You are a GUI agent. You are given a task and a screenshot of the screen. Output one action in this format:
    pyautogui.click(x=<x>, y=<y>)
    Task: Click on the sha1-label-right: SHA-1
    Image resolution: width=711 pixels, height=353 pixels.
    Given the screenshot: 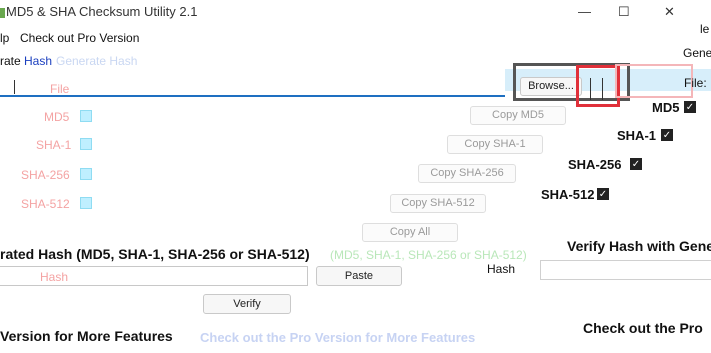 What is the action you would take?
    pyautogui.click(x=637, y=135)
    